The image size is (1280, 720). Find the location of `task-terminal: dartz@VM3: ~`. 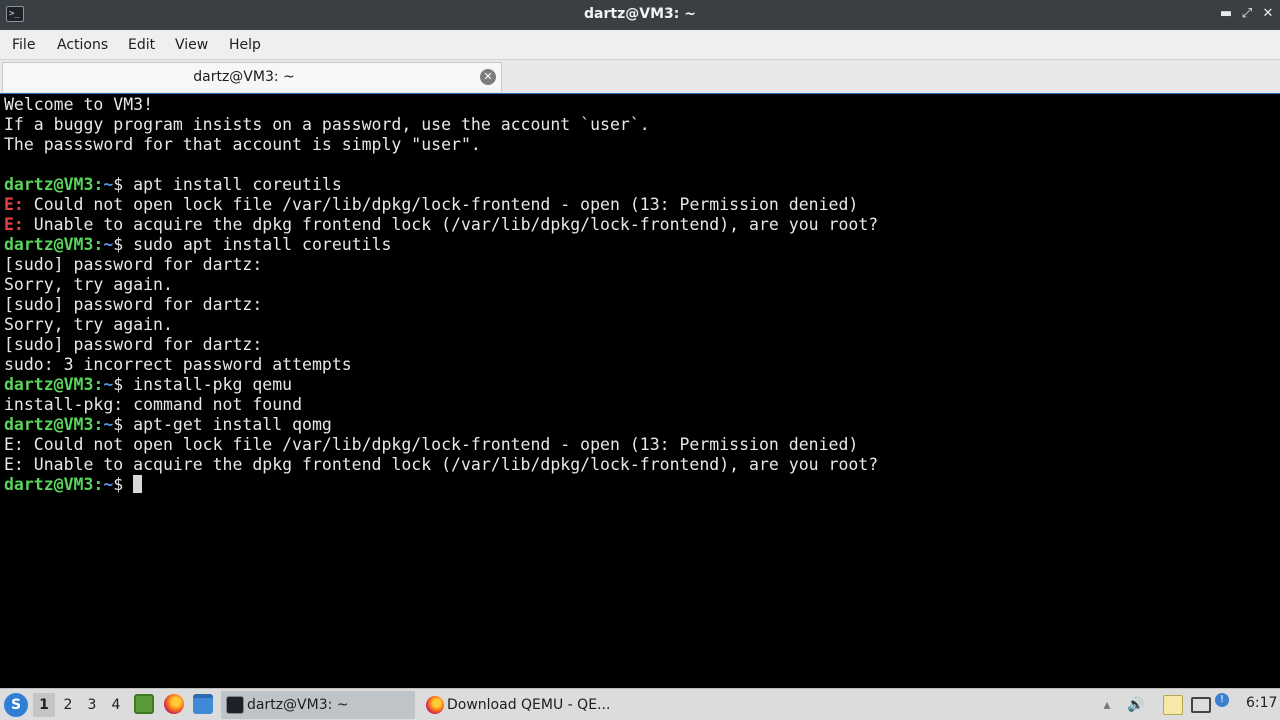

task-terminal: dartz@VM3: ~ is located at coordinates (318, 705).